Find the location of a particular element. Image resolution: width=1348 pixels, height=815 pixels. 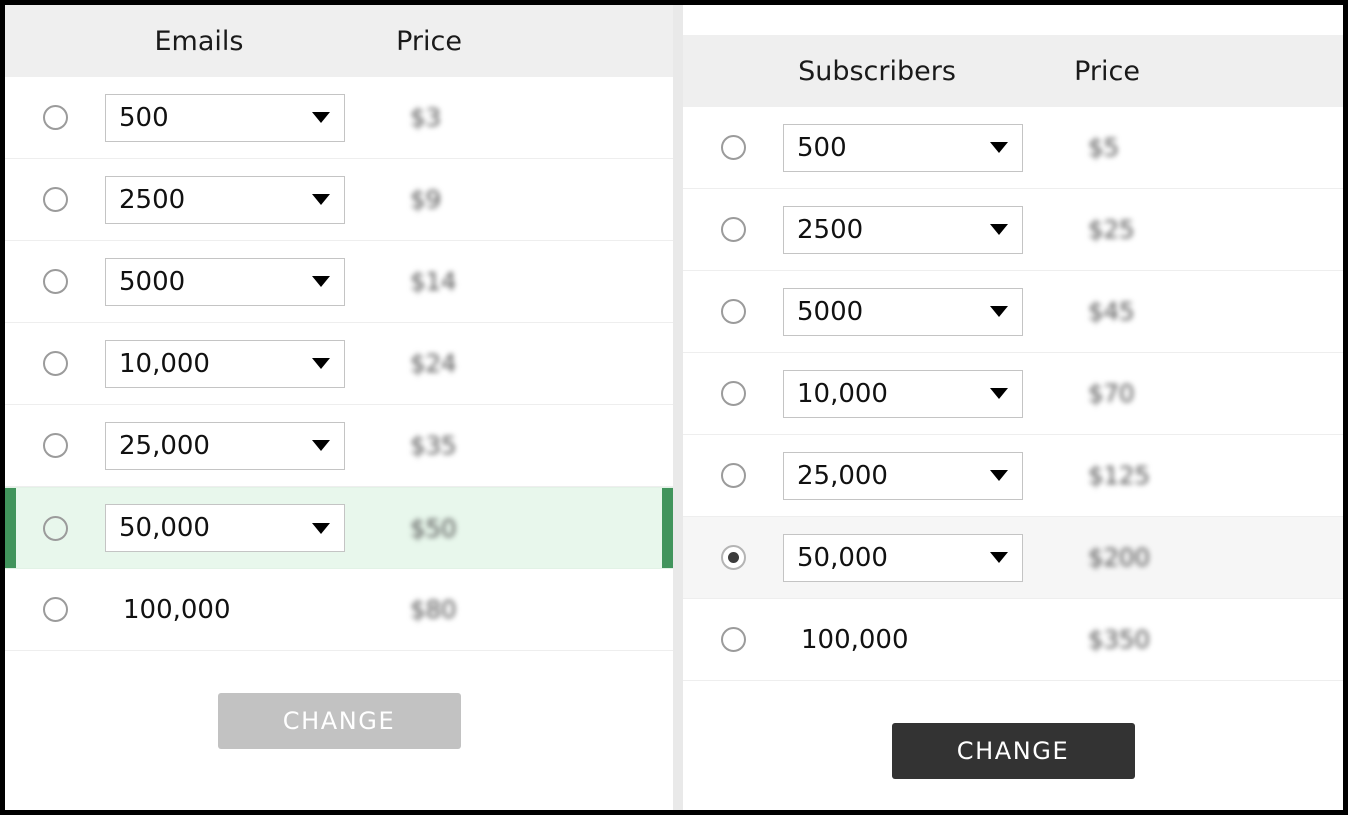

subscribers-table-header: Subscribers Price is located at coordinates (1013, 71).